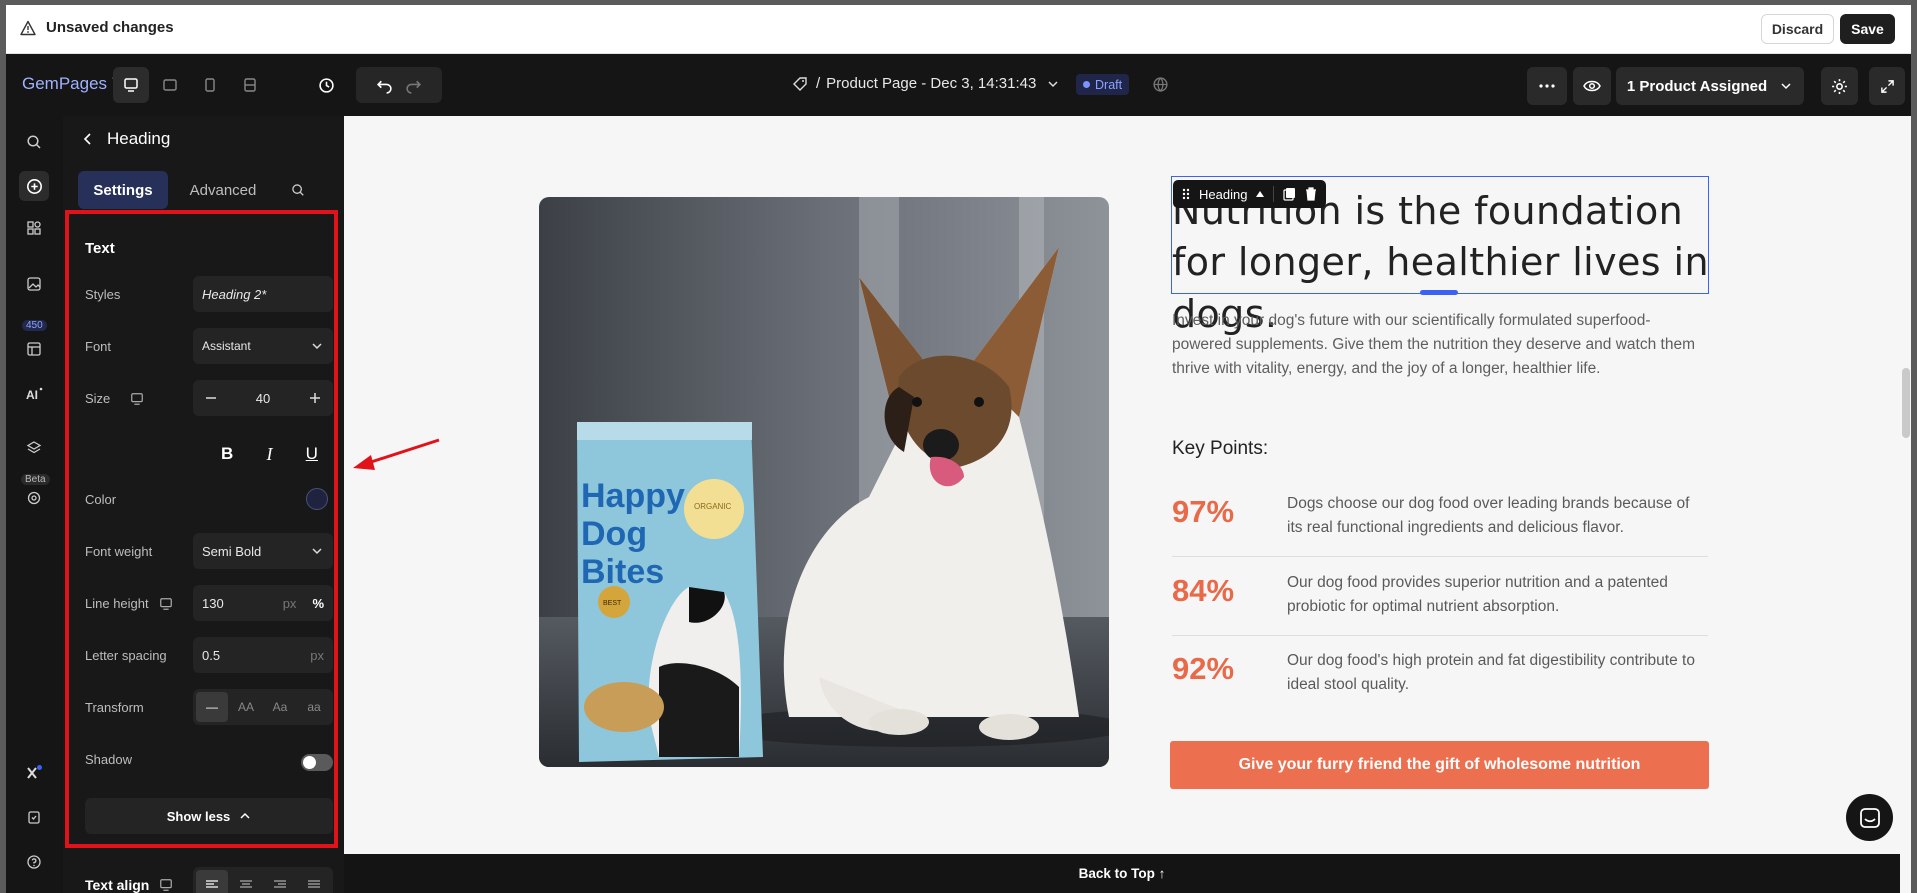 The width and height of the screenshot is (1917, 893). What do you see at coordinates (34, 325) in the screenshot?
I see `rail-badge-count: 450` at bounding box center [34, 325].